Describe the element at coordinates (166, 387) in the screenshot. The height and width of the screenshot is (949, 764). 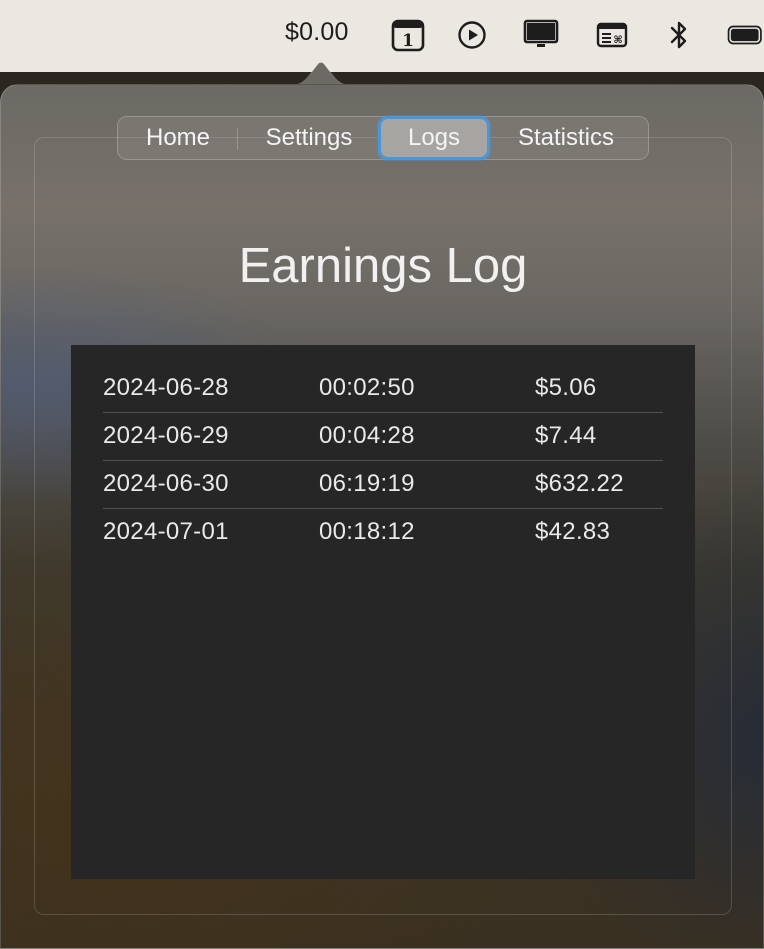
I see `log-date: 2024-06-28` at that location.